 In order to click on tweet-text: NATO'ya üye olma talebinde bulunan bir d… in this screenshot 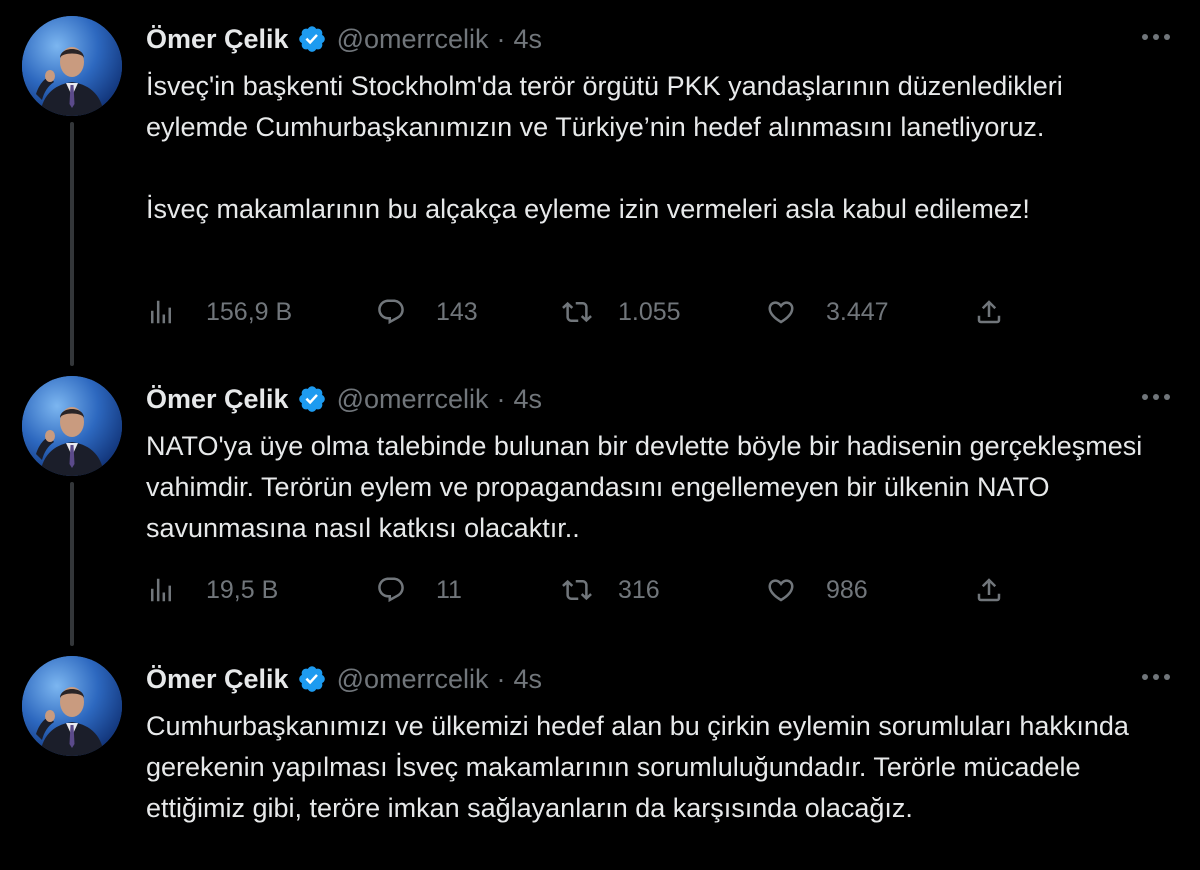, I will do `click(656, 487)`.